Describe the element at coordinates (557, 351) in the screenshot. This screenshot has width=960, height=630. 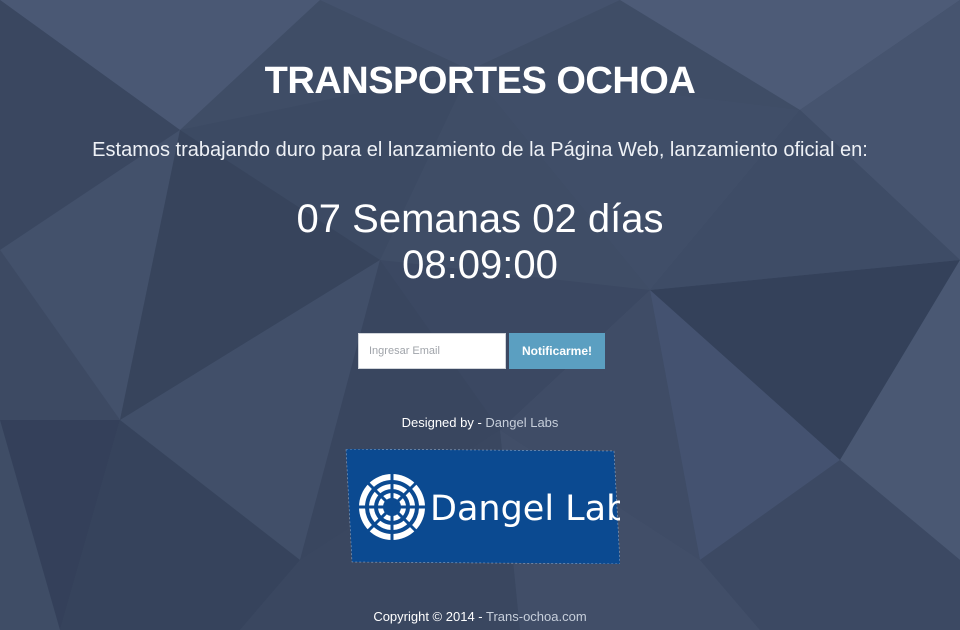
I see `notify-button: Notificarme!` at that location.